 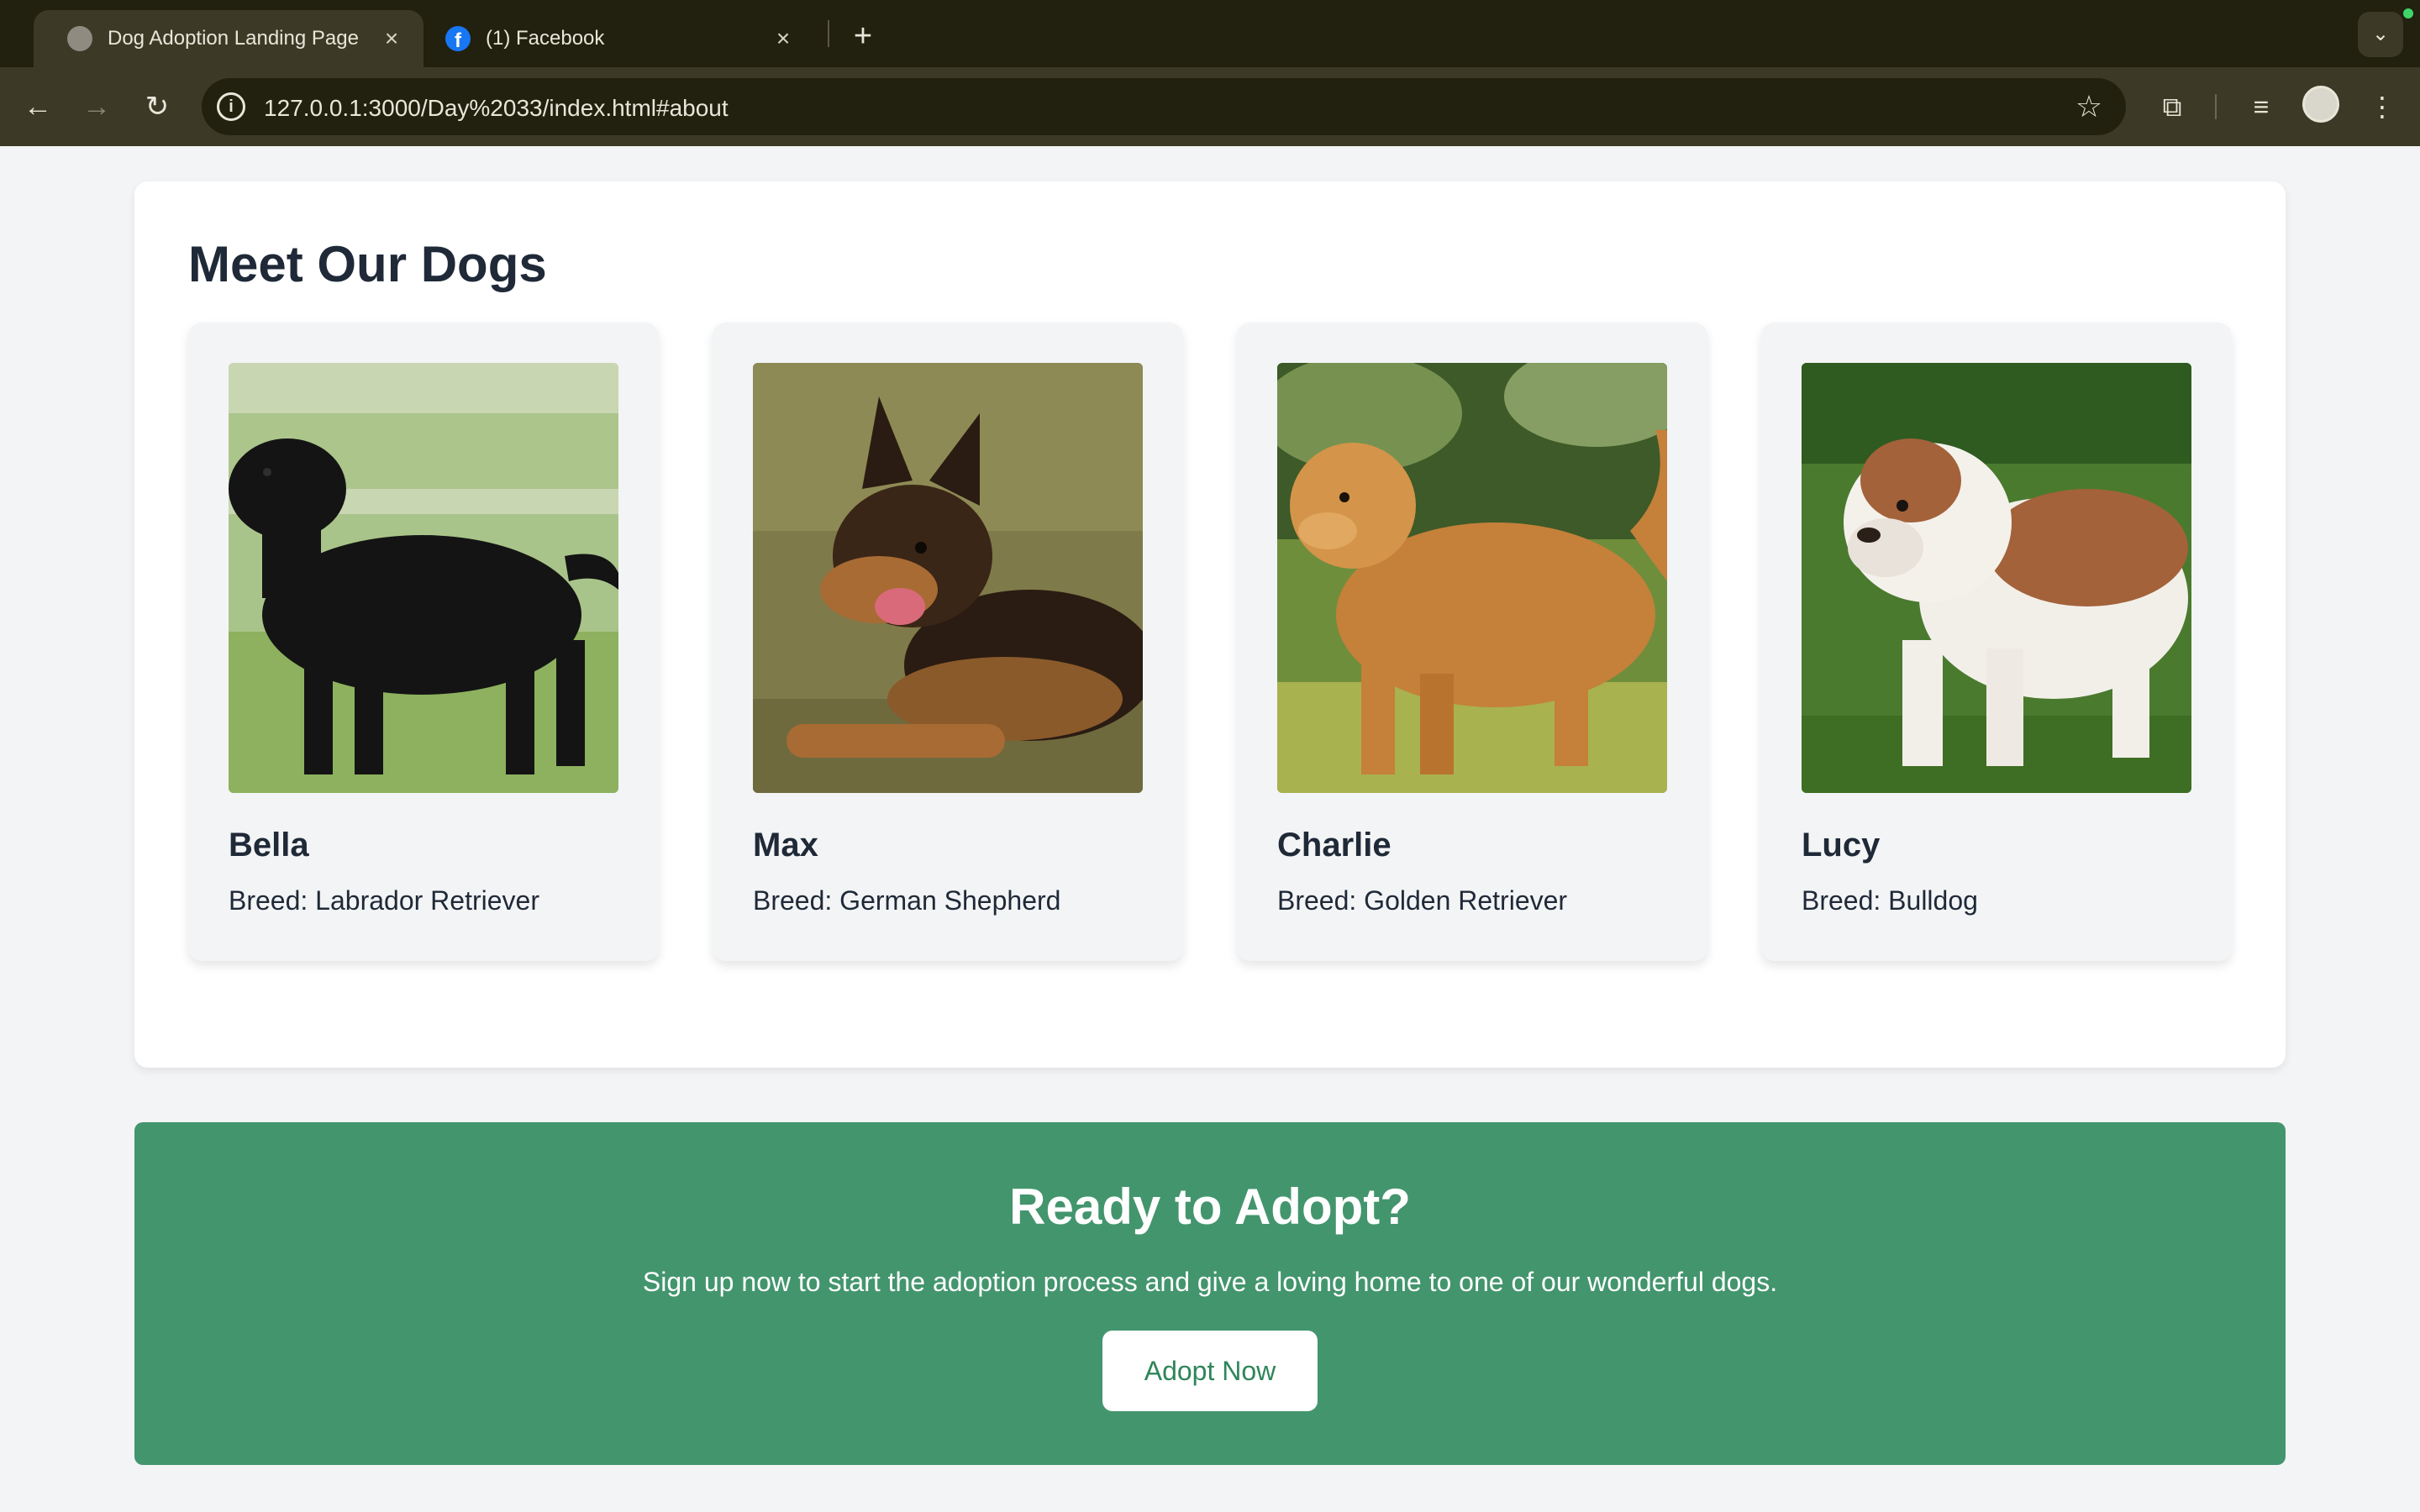 I want to click on dog-card-max: Max Breed: German Shepherd, so click(x=948, y=642).